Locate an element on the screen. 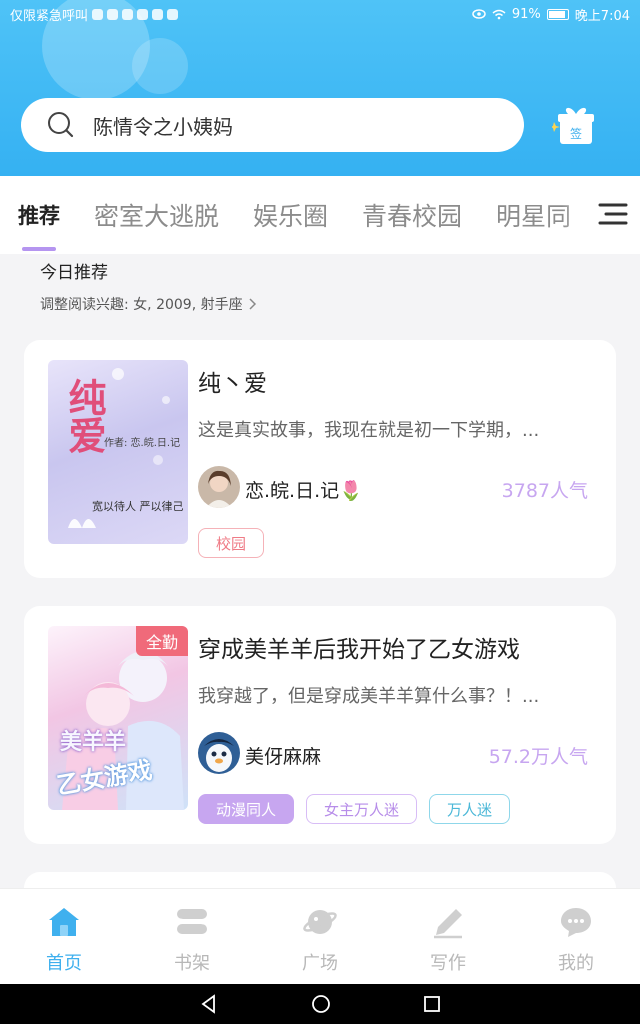  eye-icon is located at coordinates (479, 14).